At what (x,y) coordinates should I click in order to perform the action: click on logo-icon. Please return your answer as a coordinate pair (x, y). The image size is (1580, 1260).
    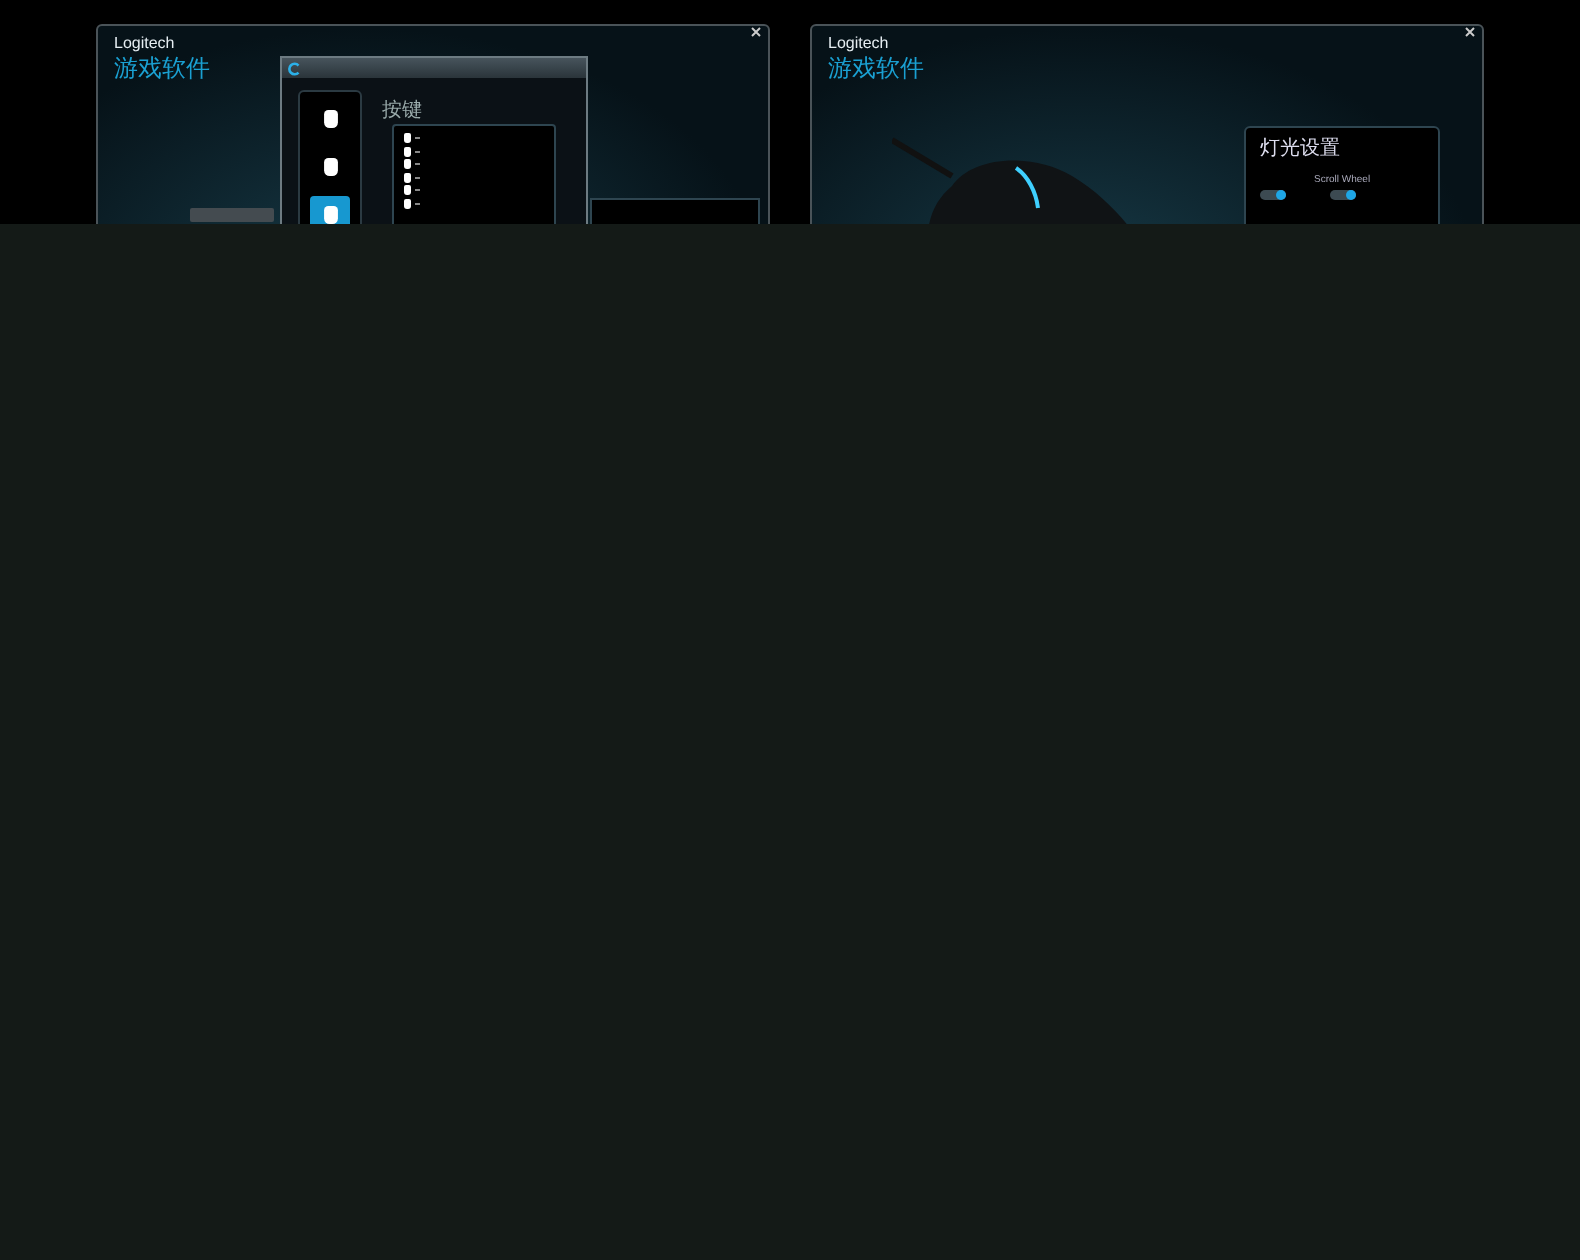
    Looking at the image, I should click on (295, 68).